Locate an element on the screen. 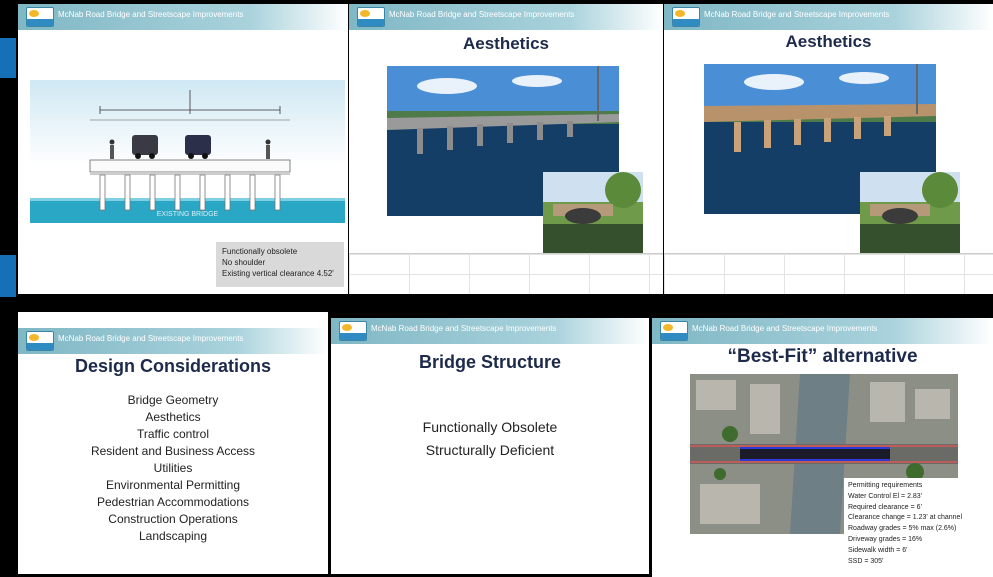 Image resolution: width=993 pixels, height=577 pixels. note-line: Water Control El = 2.83' is located at coordinates (885, 496).